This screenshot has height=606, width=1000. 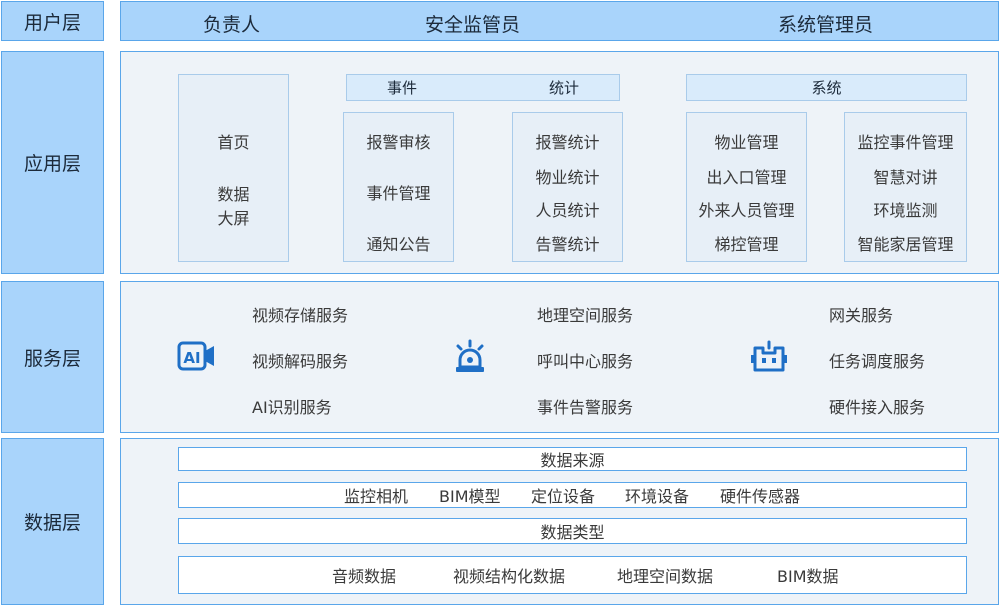 What do you see at coordinates (567, 244) in the screenshot?
I see `stat-item: 告警统计` at bounding box center [567, 244].